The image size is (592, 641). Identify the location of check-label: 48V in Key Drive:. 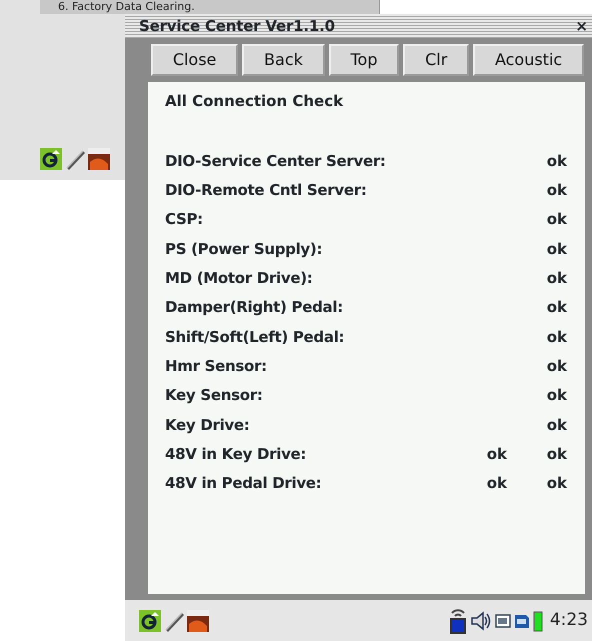
(236, 454).